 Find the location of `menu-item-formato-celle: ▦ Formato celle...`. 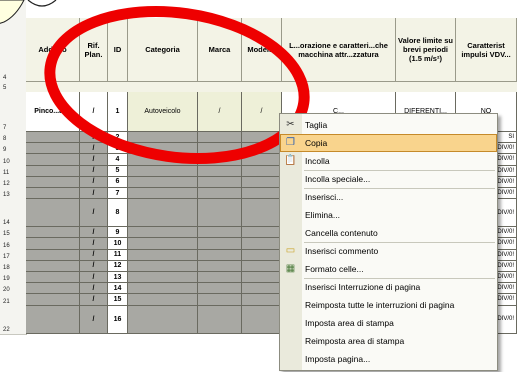

menu-item-formato-celle: ▦ Formato celle... is located at coordinates (388, 269).